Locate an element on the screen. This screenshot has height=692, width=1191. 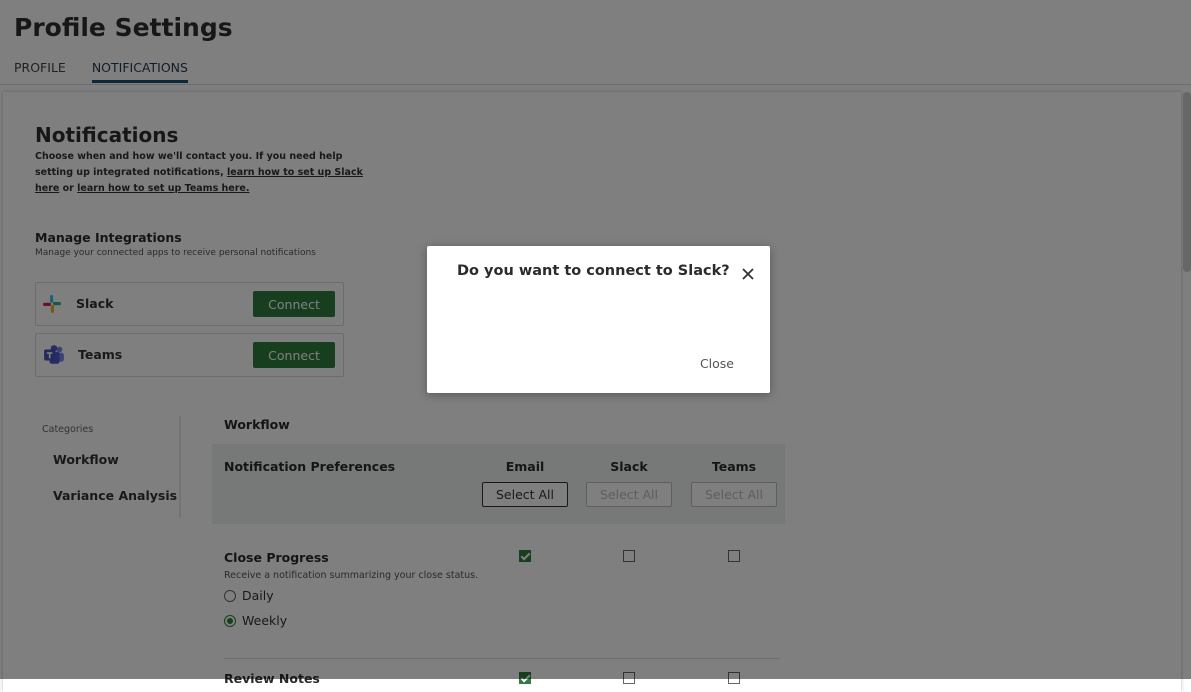
close-icon is located at coordinates (748, 274).